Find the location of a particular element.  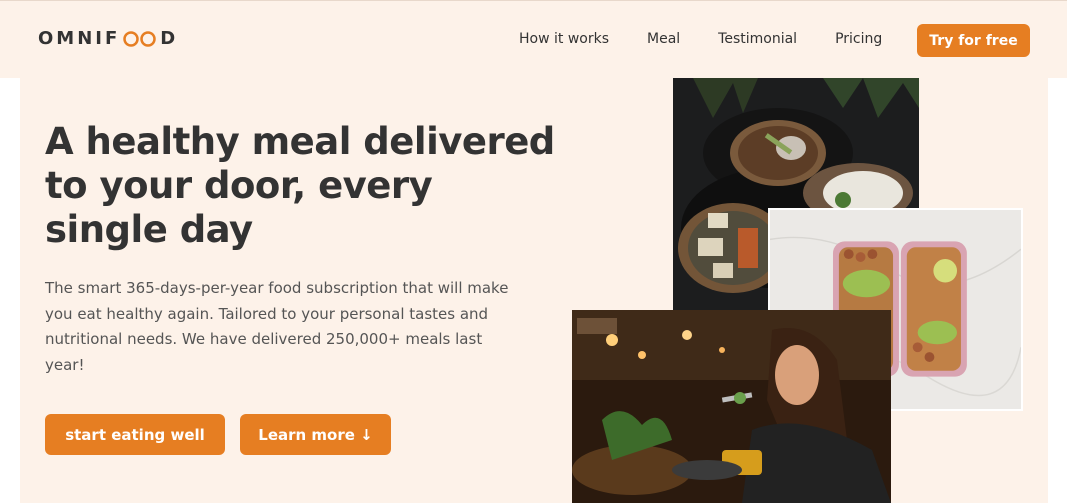

omnifood-logo: OMNIF D is located at coordinates (108, 38).